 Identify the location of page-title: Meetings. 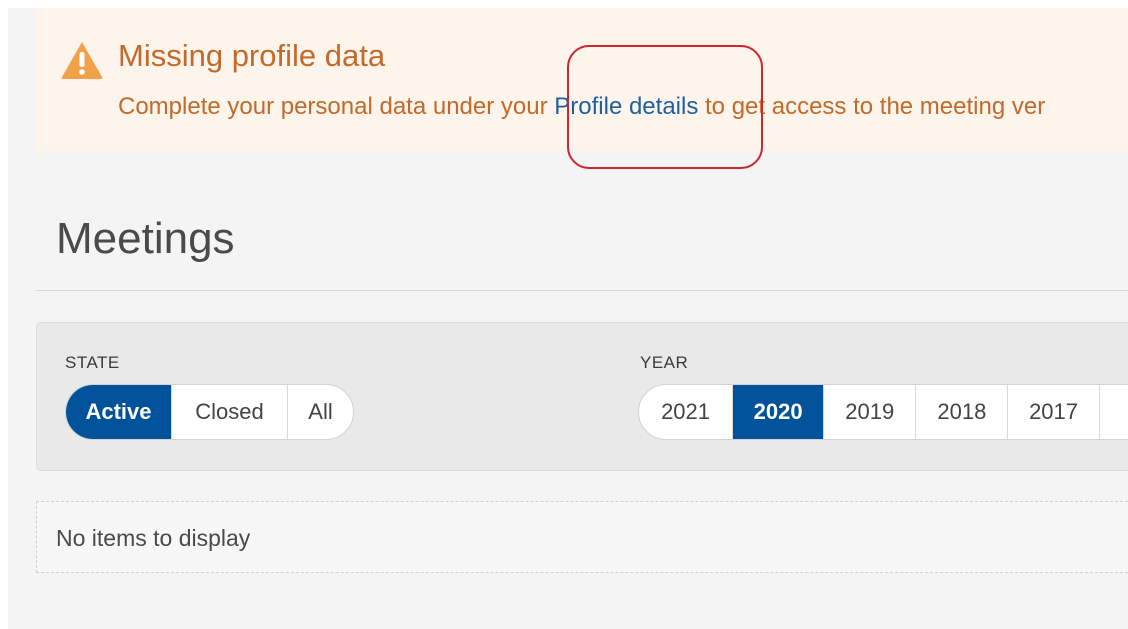
(145, 238).